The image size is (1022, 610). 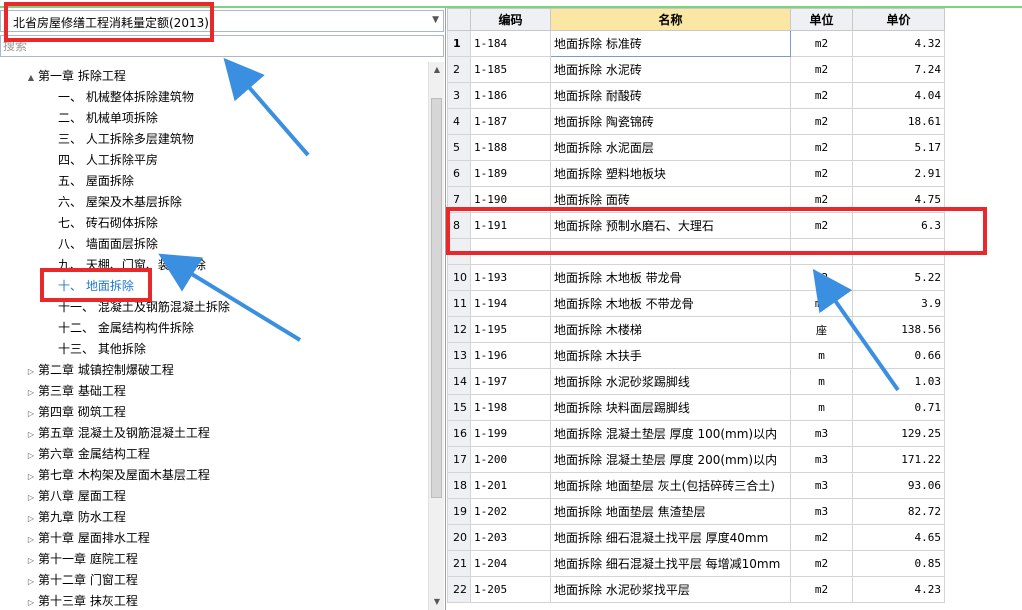 What do you see at coordinates (120, 202) in the screenshot?
I see `tree-node: 六、 屋架及木基层拆除` at bounding box center [120, 202].